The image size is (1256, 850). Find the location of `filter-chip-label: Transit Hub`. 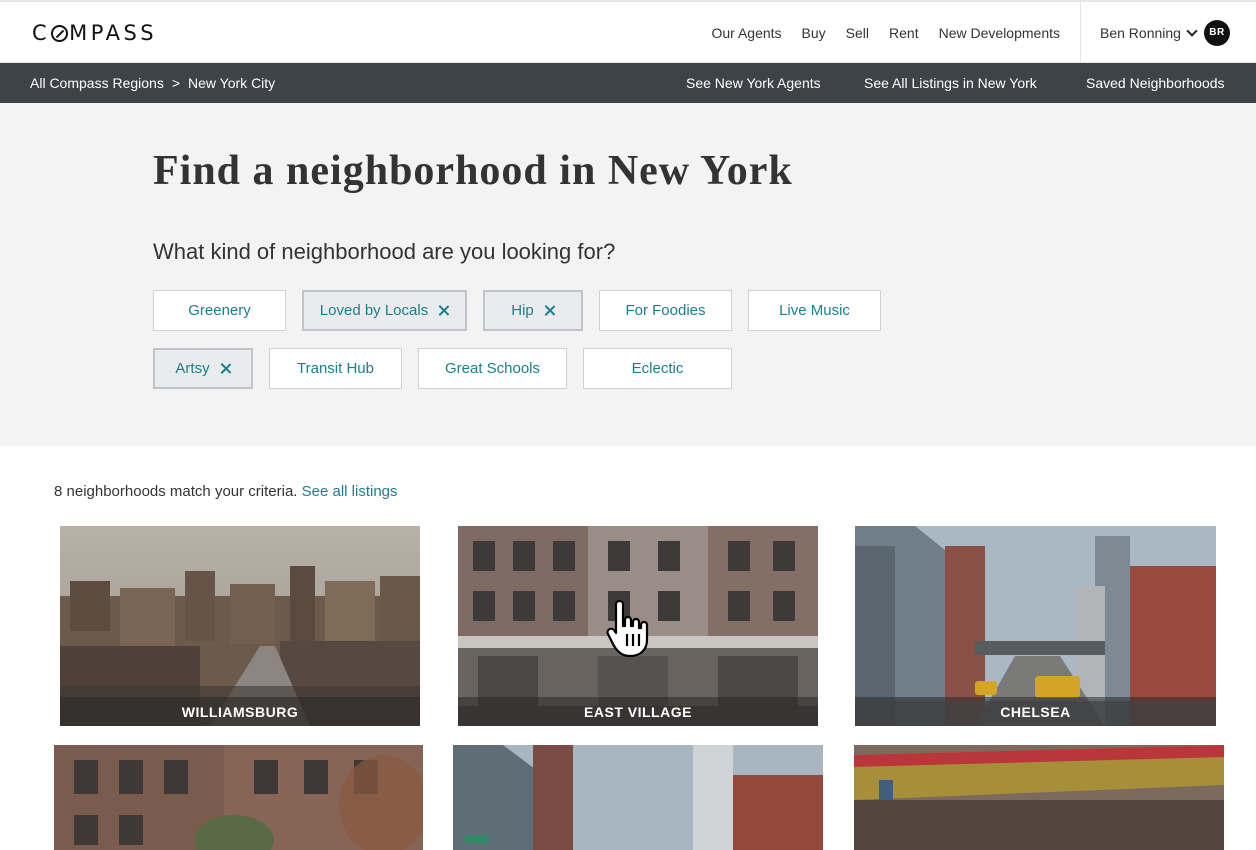

filter-chip-label: Transit Hub is located at coordinates (335, 368).